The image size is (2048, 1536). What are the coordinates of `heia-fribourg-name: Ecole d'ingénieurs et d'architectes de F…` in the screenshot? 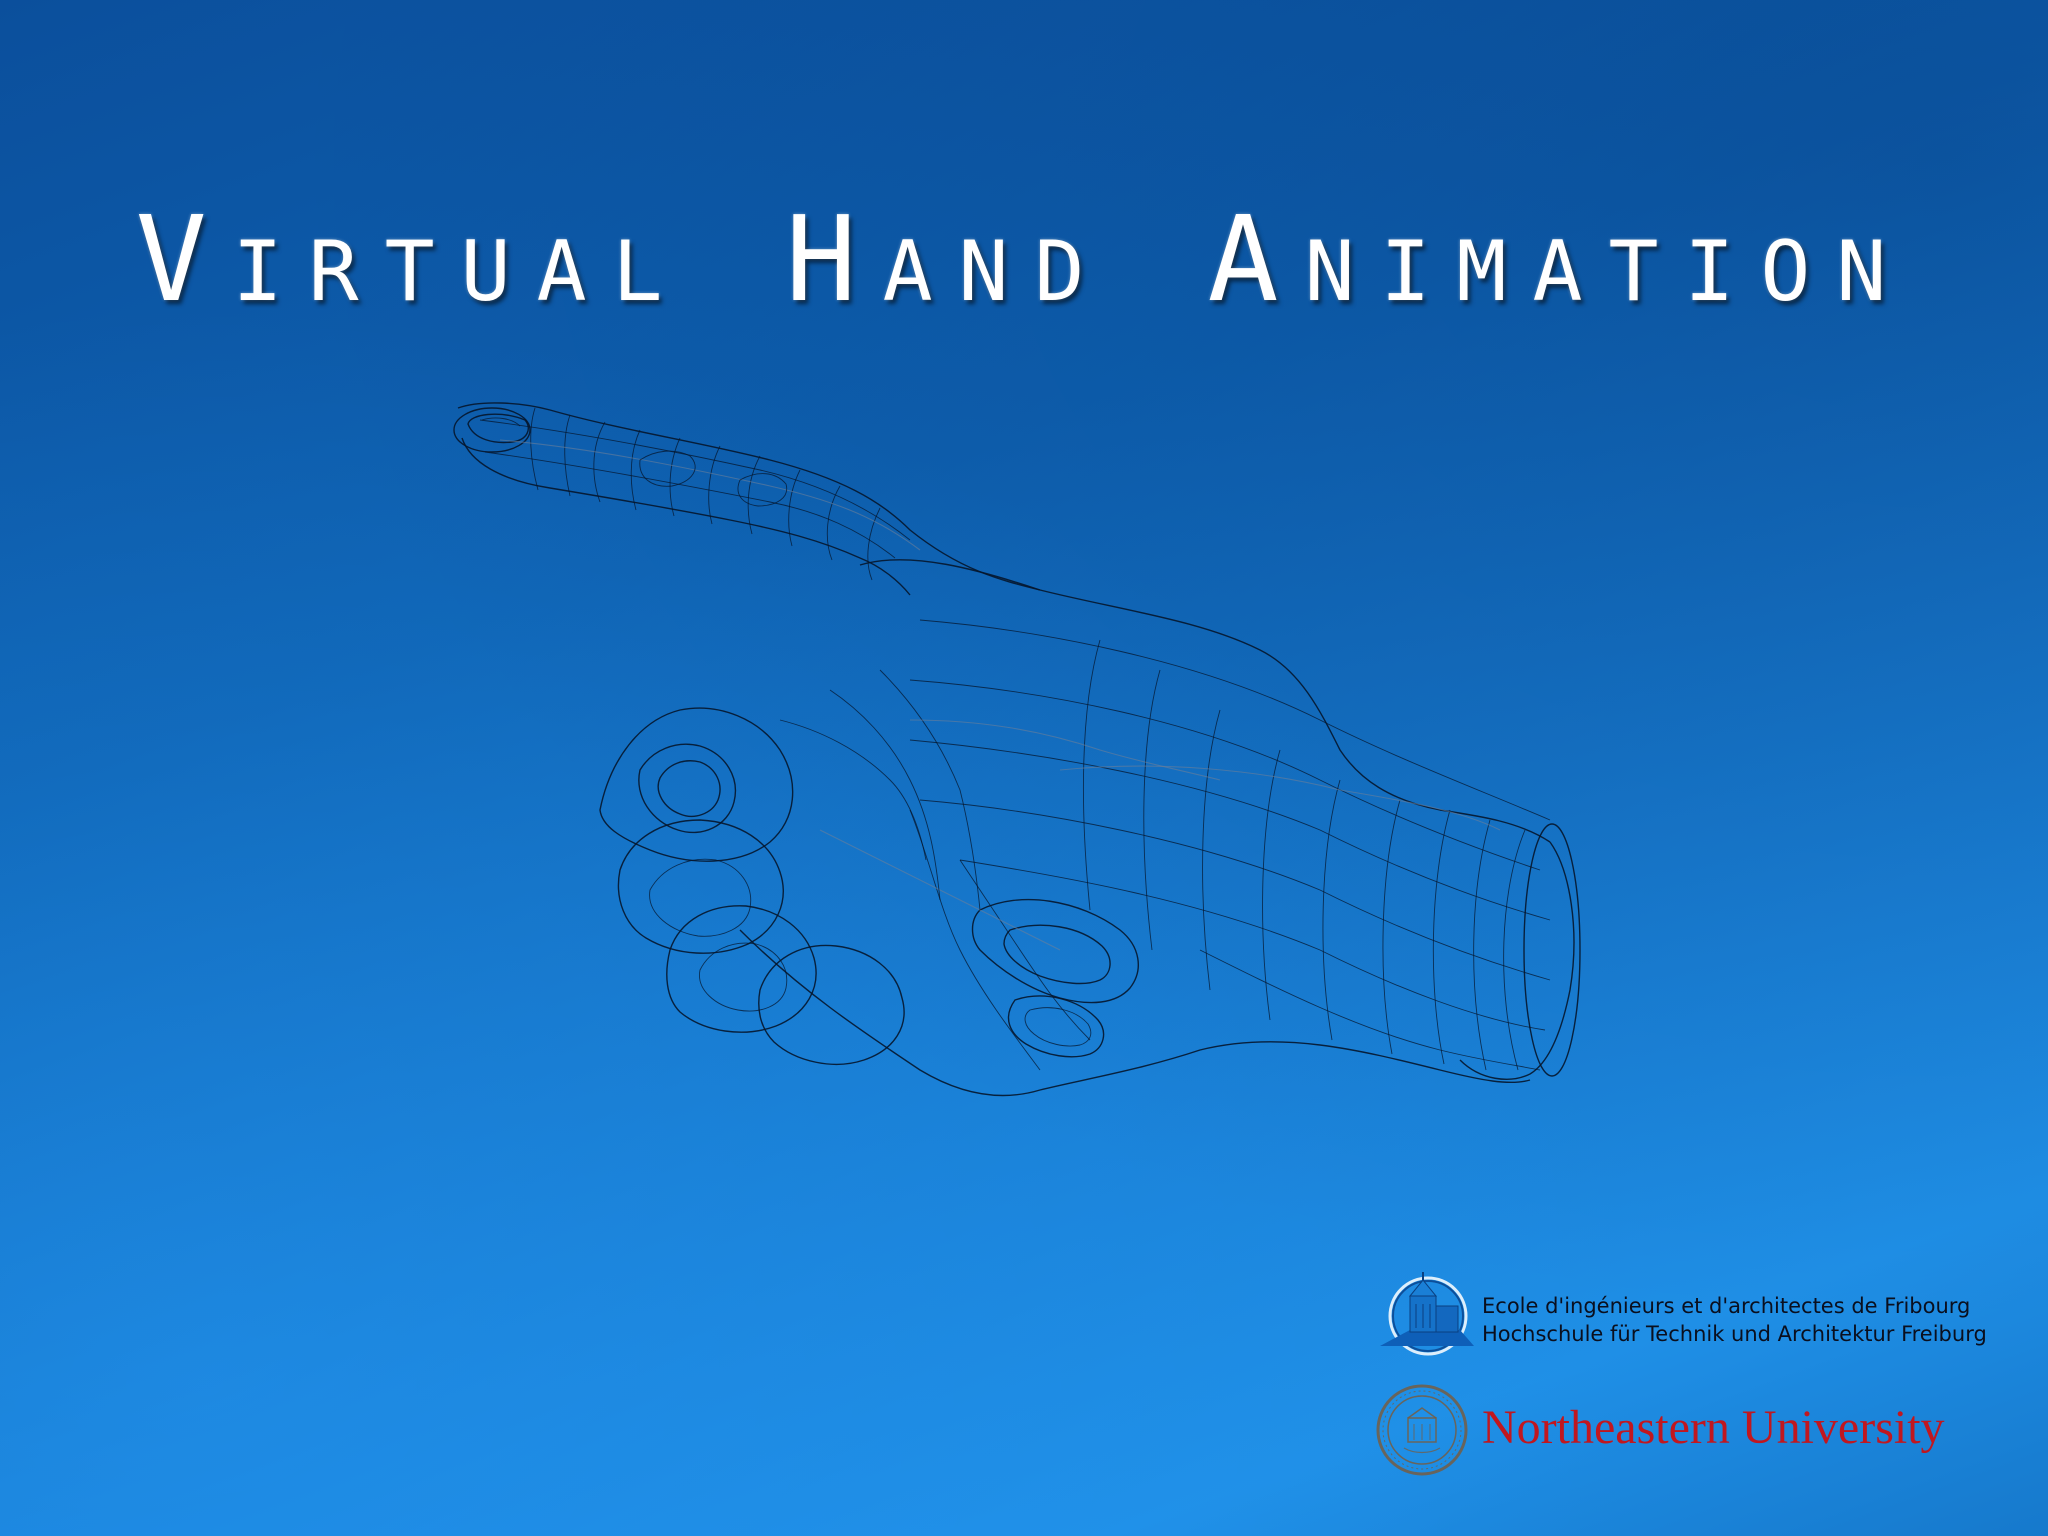 It's located at (1734, 1320).